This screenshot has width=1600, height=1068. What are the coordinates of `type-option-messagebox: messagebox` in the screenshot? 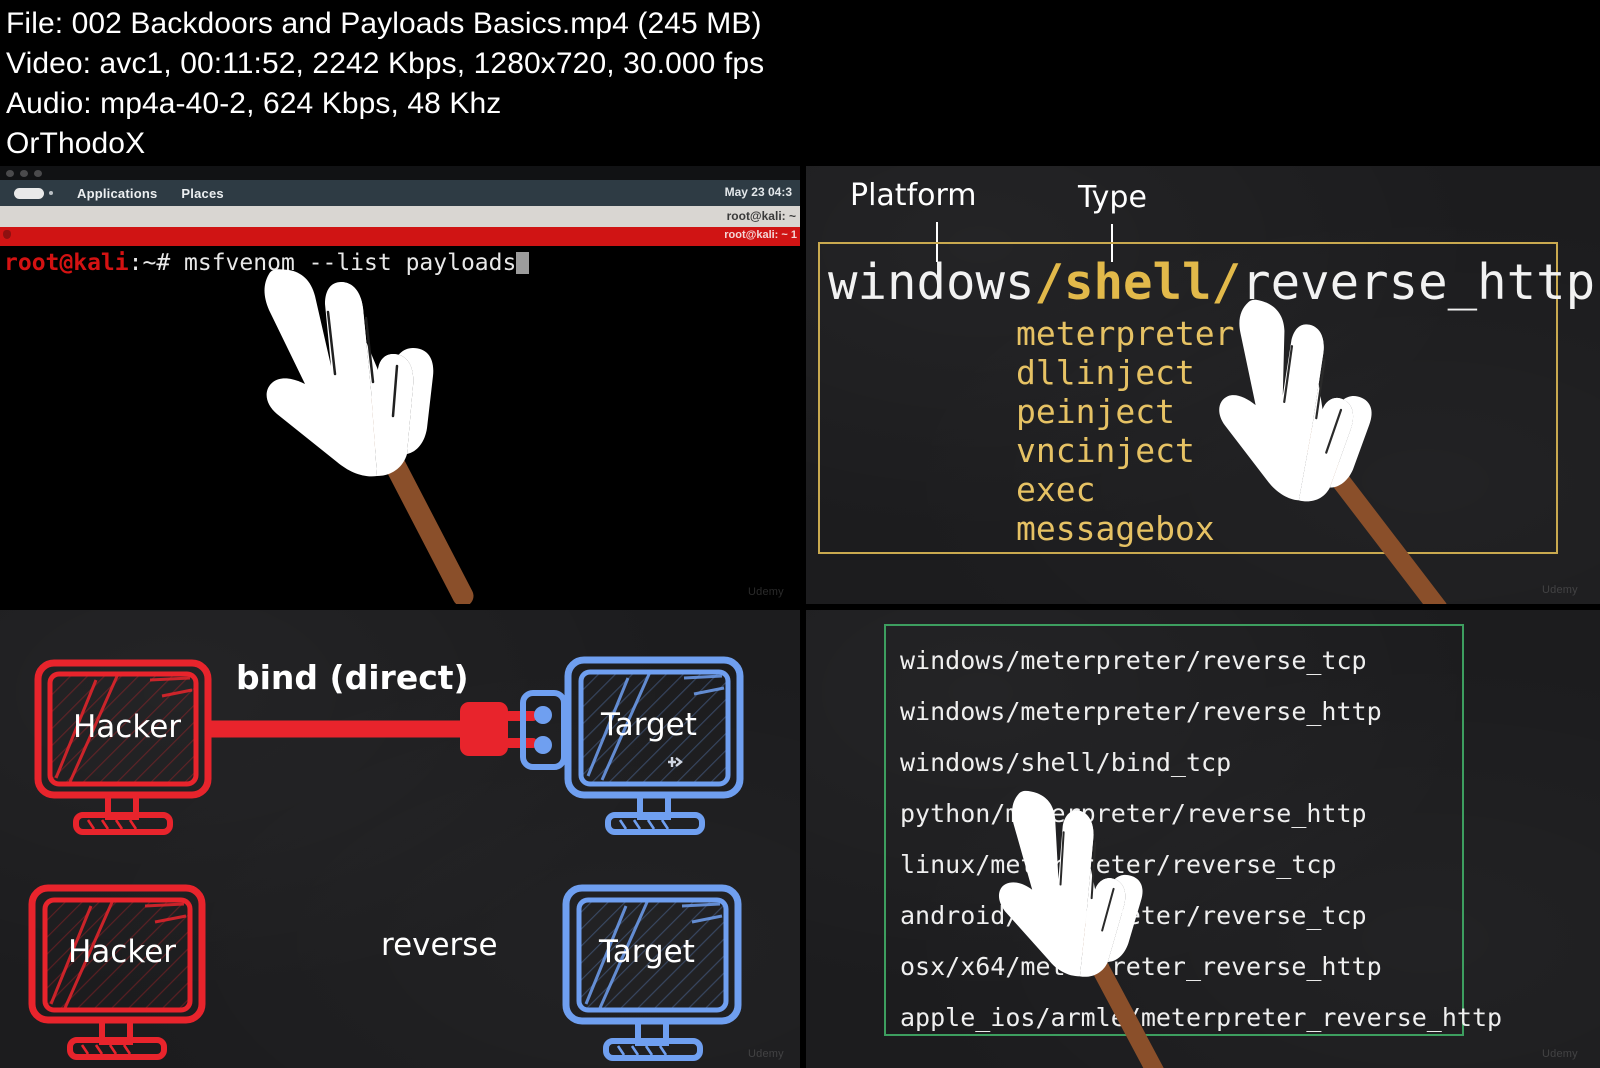 It's located at (1125, 528).